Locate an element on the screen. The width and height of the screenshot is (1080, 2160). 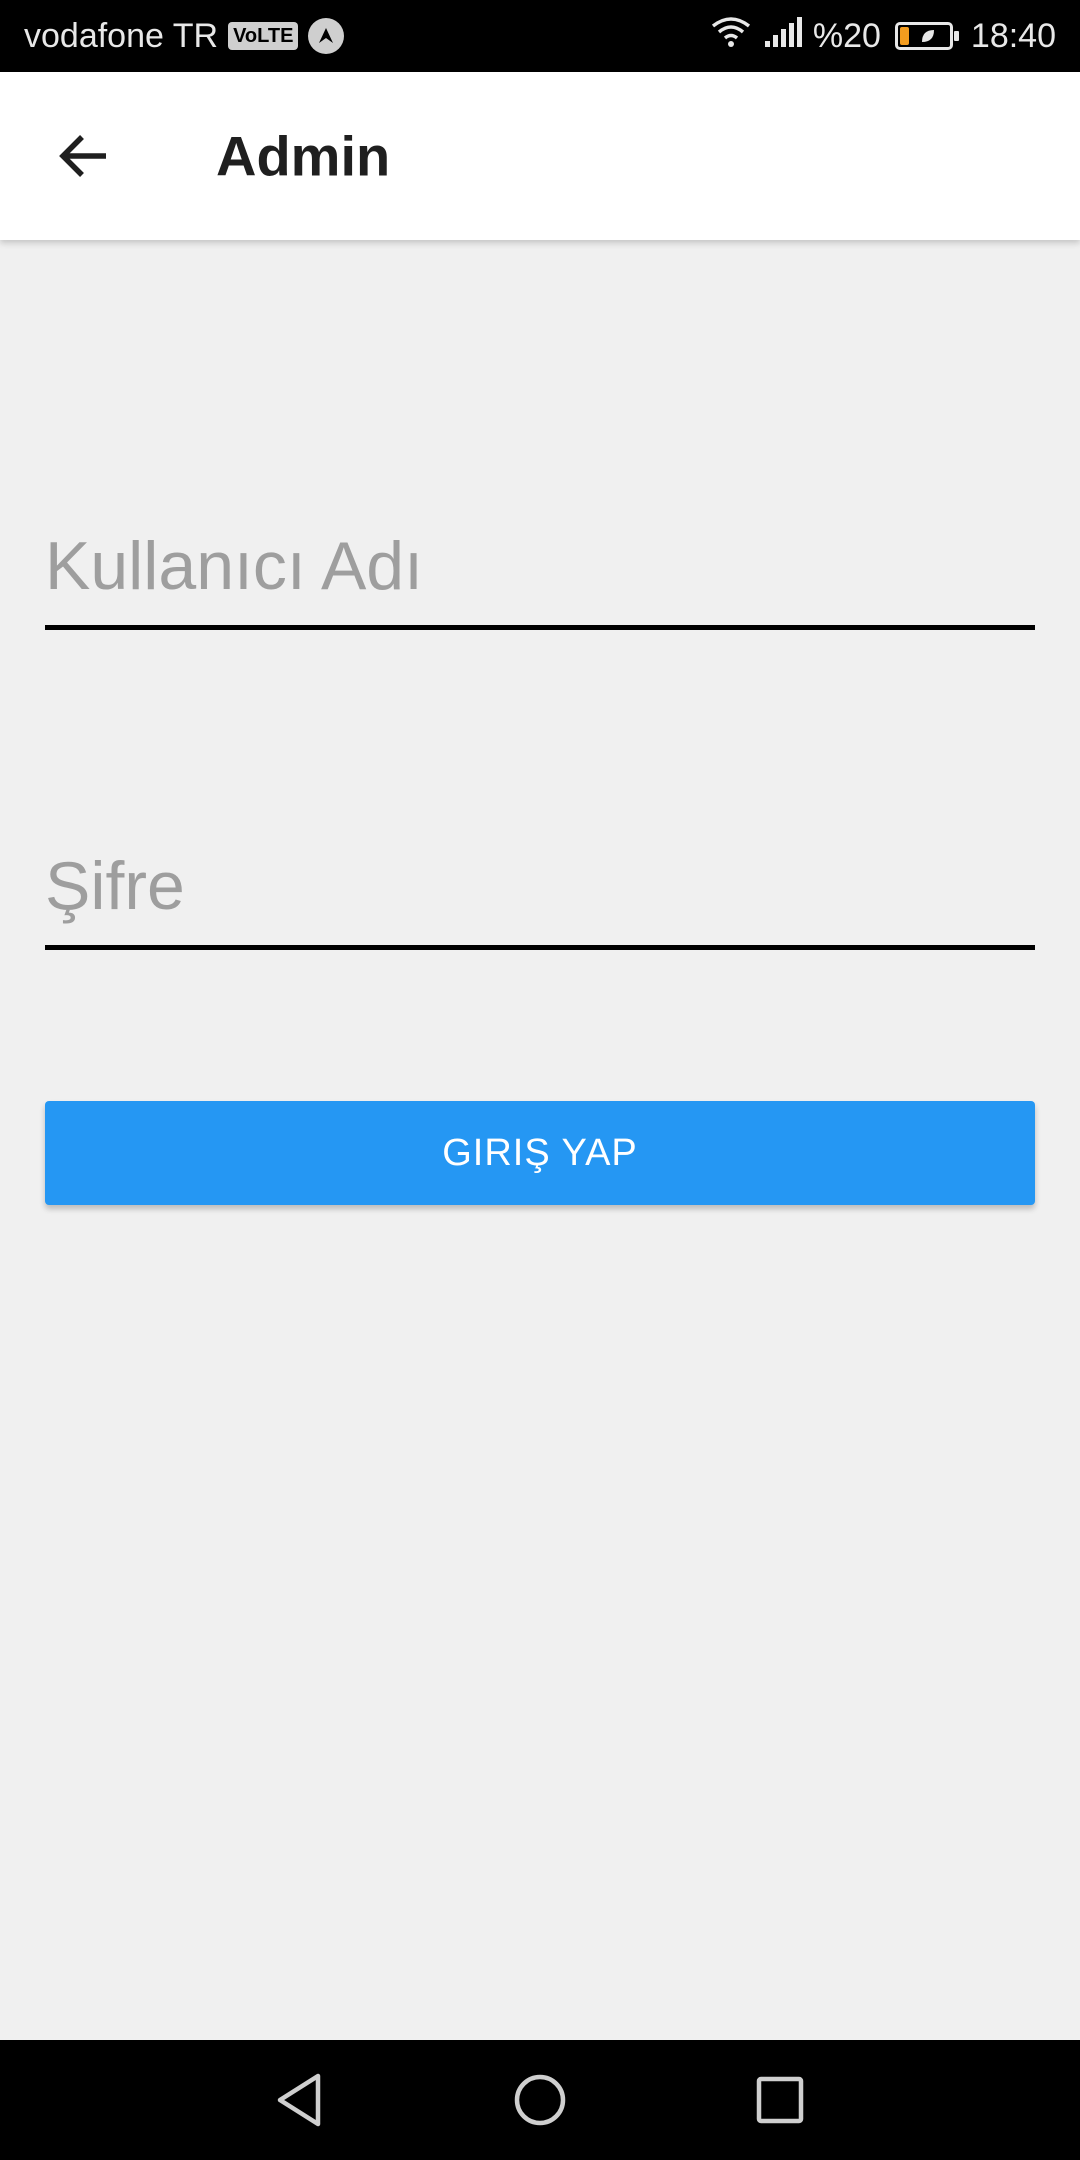
status-left: vodafone TR VoLTE is located at coordinates (184, 36).